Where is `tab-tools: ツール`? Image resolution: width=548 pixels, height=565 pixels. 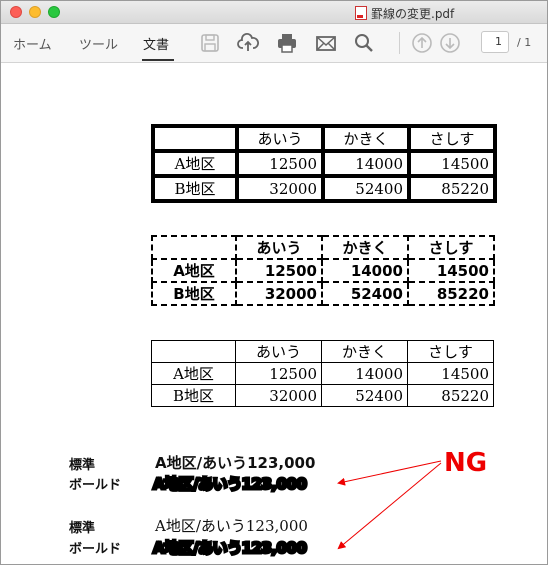 tab-tools: ツール is located at coordinates (98, 43).